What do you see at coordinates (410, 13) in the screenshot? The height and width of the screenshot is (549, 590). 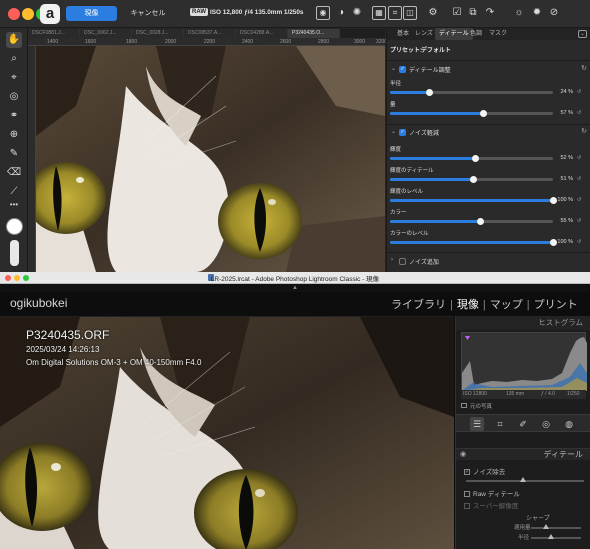 I see `settings-icon: ◫` at bounding box center [410, 13].